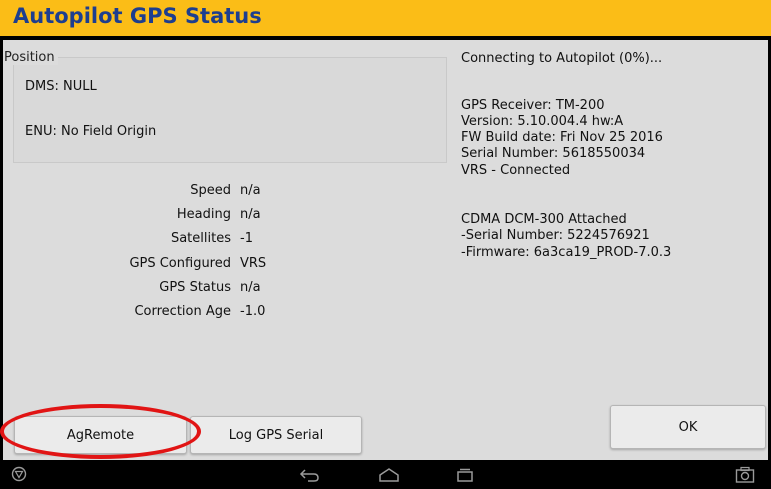 The height and width of the screenshot is (489, 771). Describe the element at coordinates (180, 263) in the screenshot. I see `gps-configured-label: GPS Configured` at that location.